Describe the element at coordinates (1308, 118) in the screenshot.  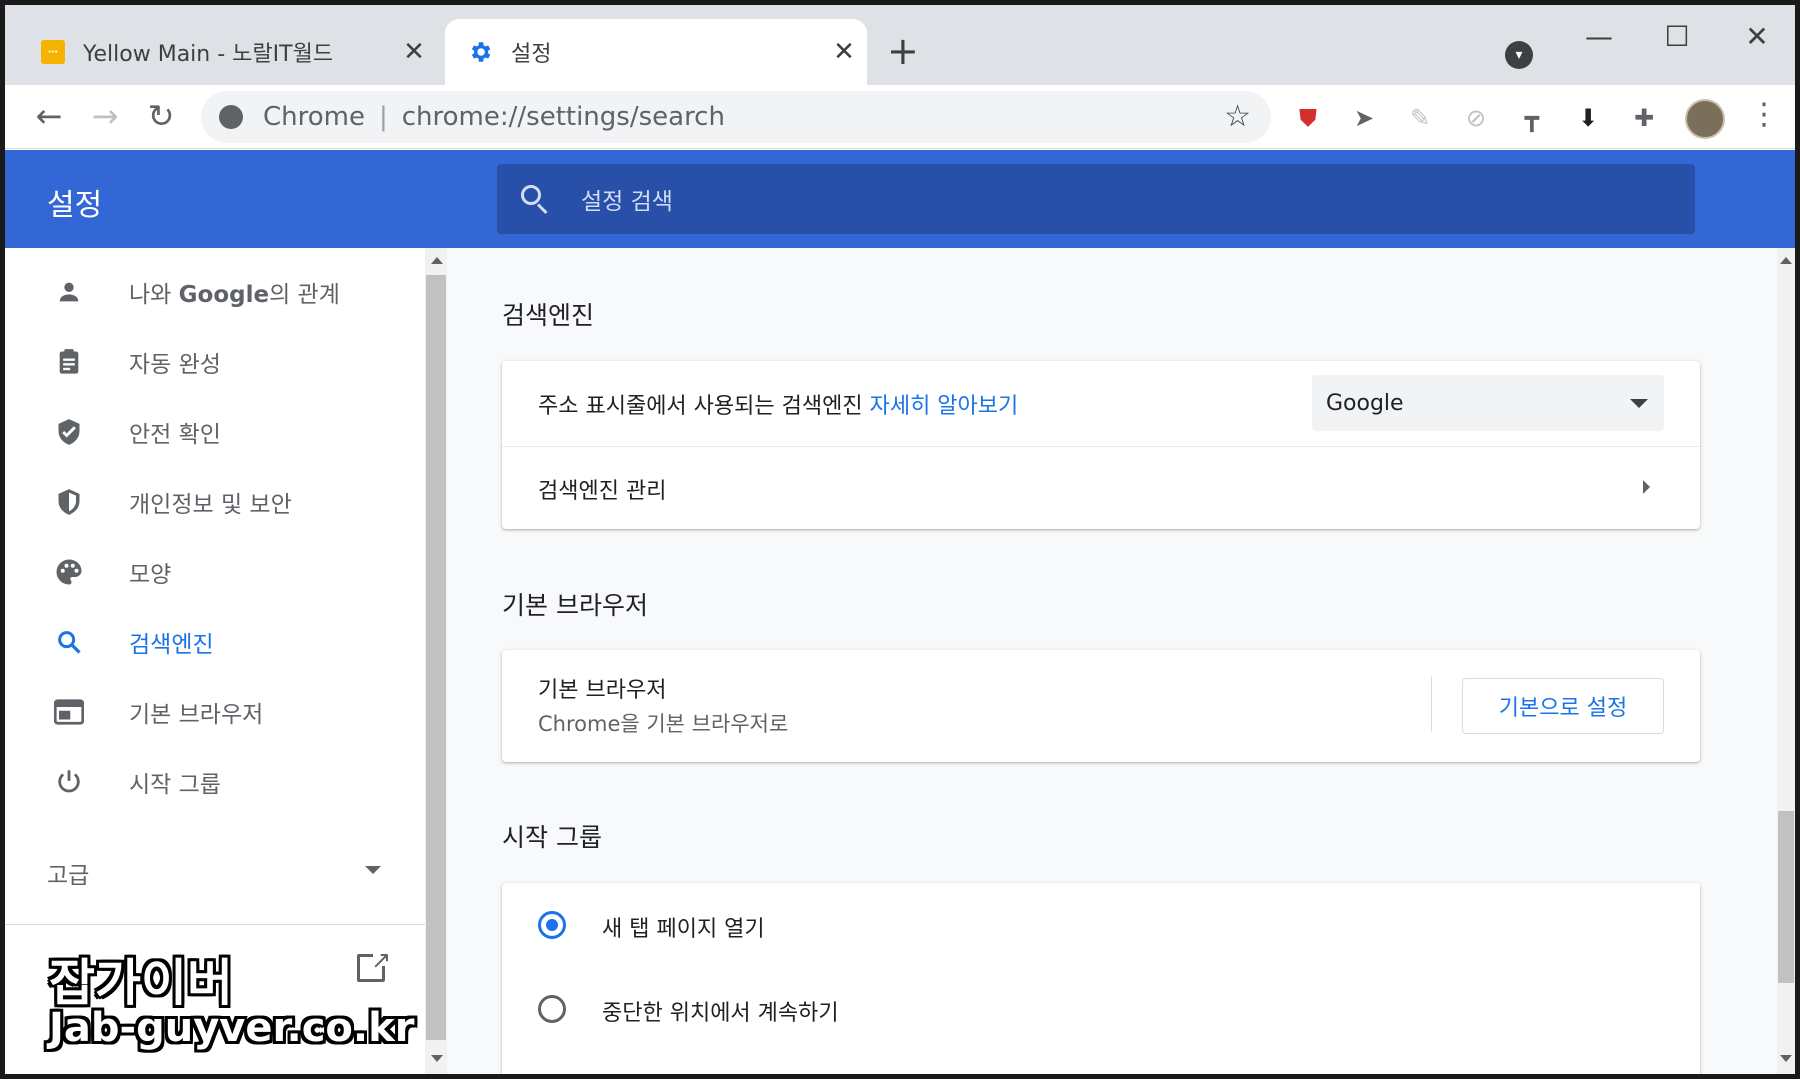
I see `shield-extension-icon: ⛊` at that location.